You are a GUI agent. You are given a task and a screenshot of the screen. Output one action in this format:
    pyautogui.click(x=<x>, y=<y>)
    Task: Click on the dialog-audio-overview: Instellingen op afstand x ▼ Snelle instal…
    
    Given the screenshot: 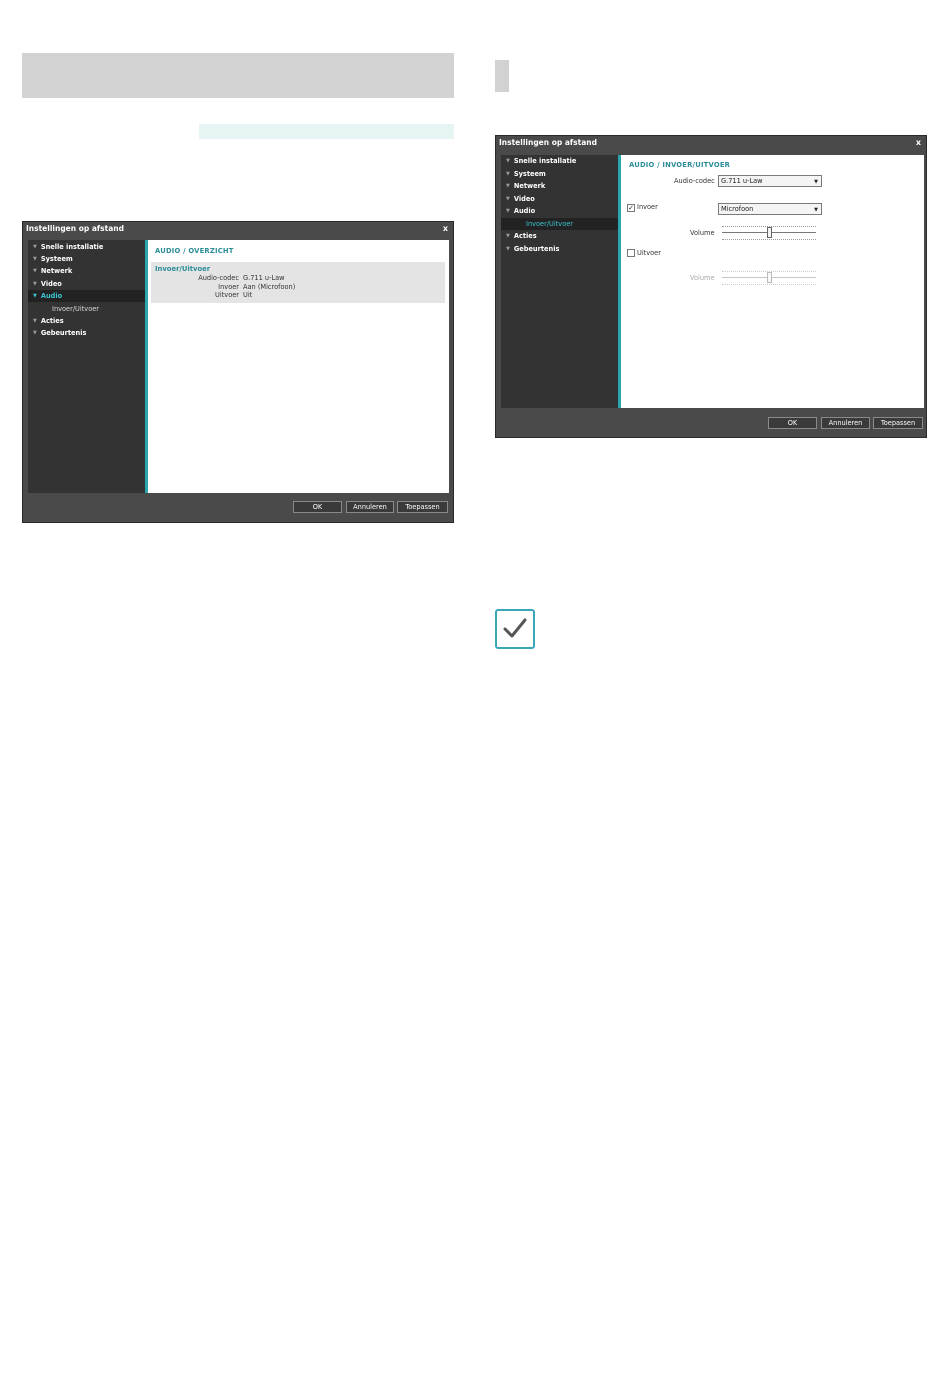 What is the action you would take?
    pyautogui.click(x=238, y=372)
    